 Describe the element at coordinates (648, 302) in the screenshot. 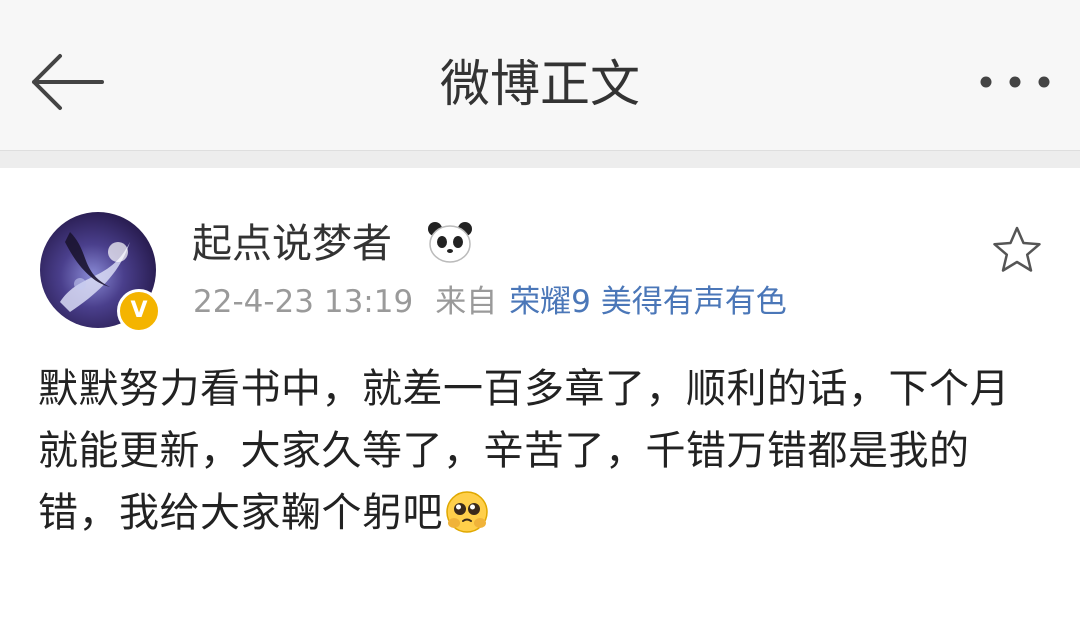

I see `post-source-link: 荣耀9 美得有声有色` at that location.